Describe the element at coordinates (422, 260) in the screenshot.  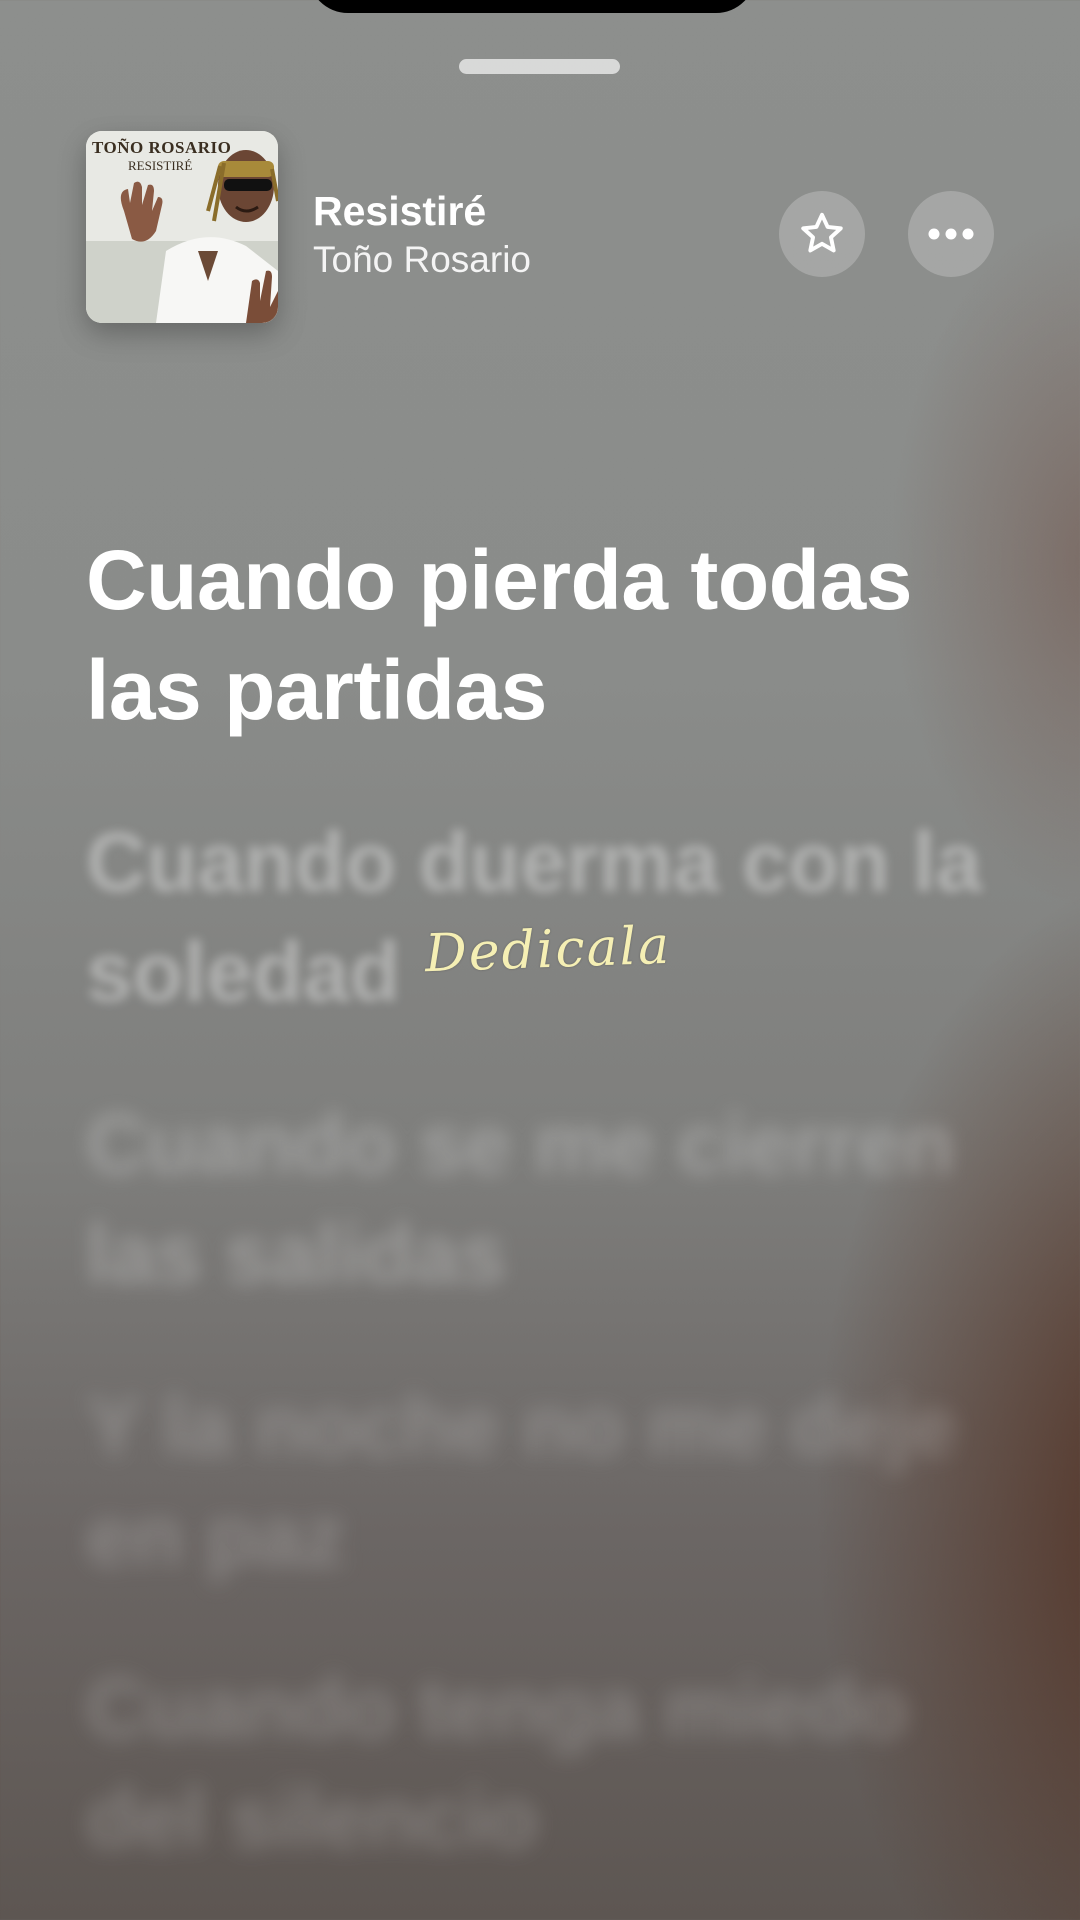
I see `song-artist: Toño Rosario` at that location.